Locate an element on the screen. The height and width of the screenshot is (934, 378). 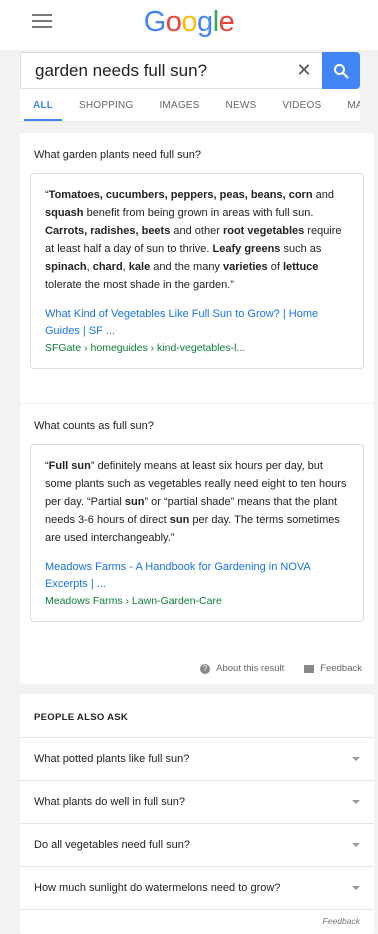
quote-emphasis: lettuce is located at coordinates (300, 267).